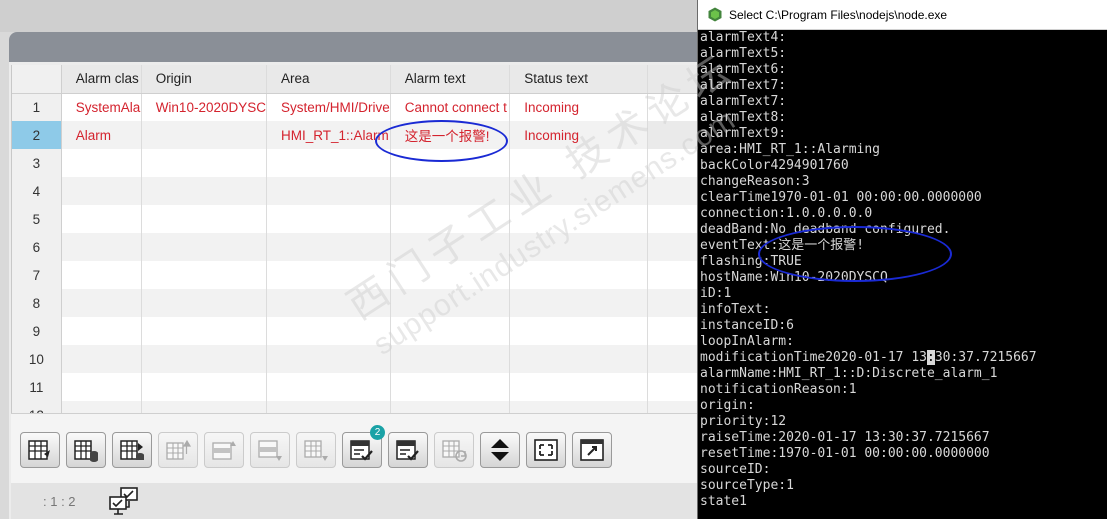 This screenshot has height=519, width=1107. I want to click on console-titlebar: Select C:\Program Files\nodejs\node.exe, so click(902, 15).